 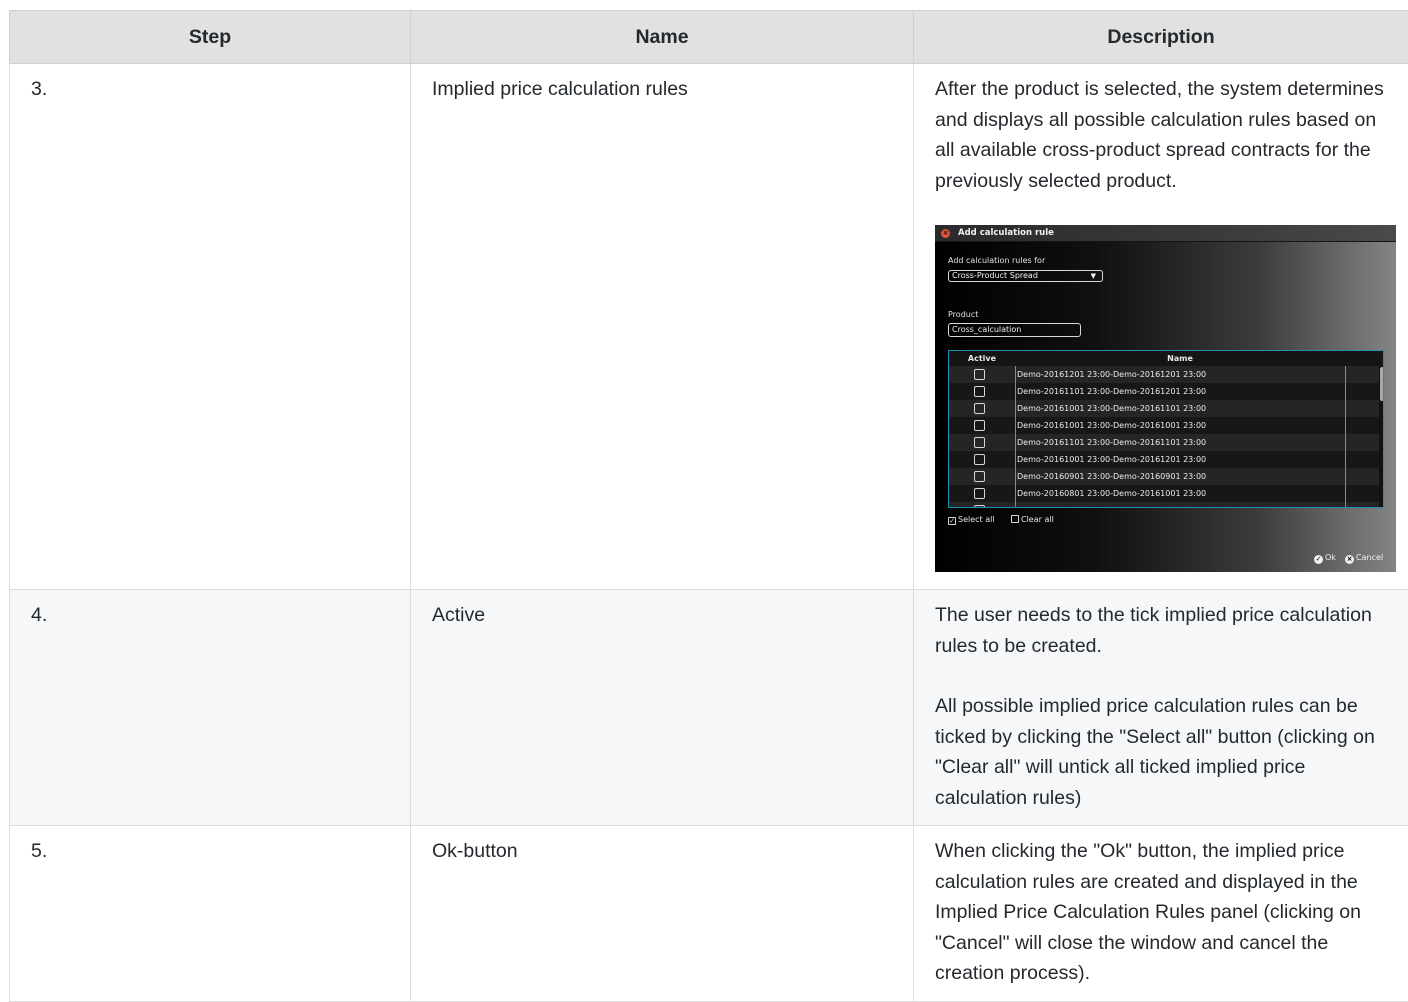 I want to click on rules-for-select: Cross-Product Spread ▼, so click(x=1025, y=276).